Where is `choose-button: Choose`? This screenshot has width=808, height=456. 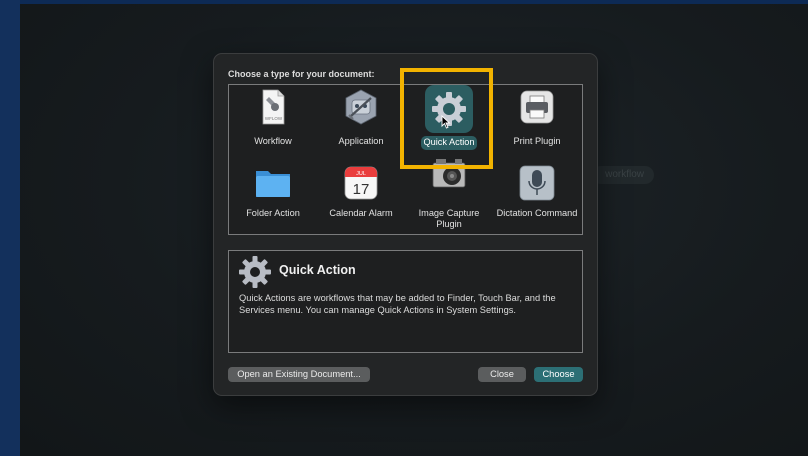 choose-button: Choose is located at coordinates (558, 374).